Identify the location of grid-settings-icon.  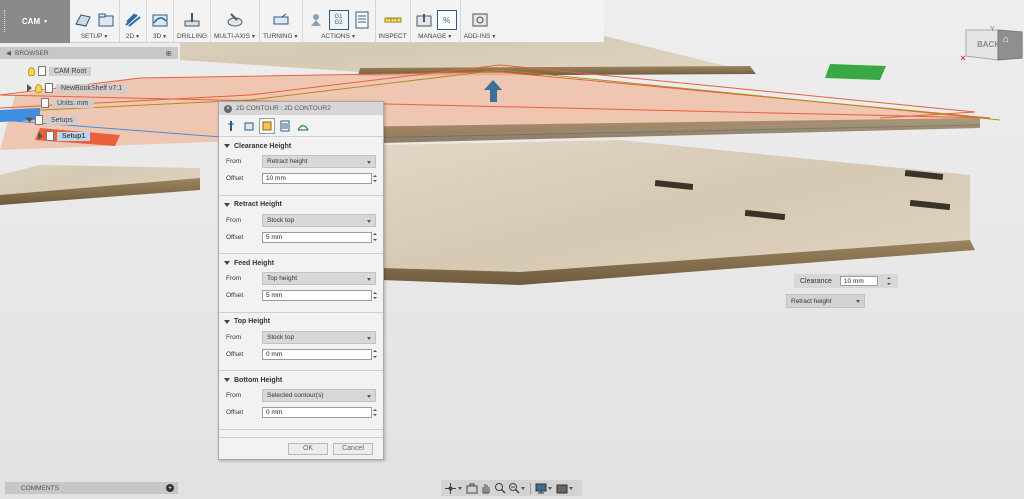
(561, 488).